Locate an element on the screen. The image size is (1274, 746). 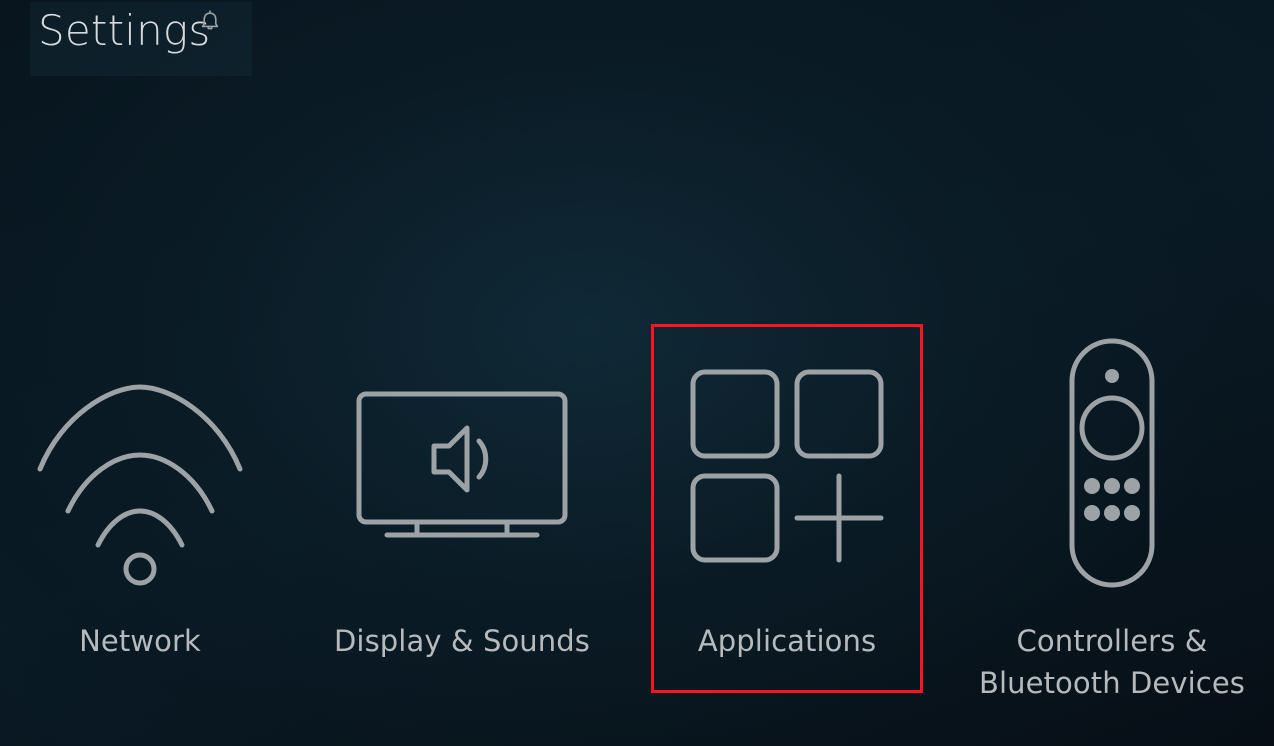
settings-tile-display-and-sounds: Display & Sounds is located at coordinates (462, 513).